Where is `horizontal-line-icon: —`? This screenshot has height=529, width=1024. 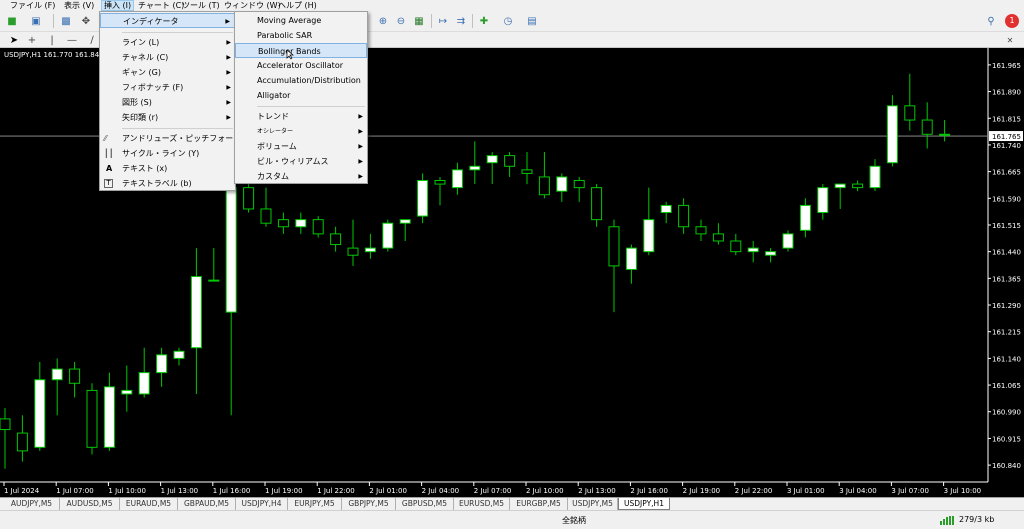
horizontal-line-icon: — is located at coordinates (72, 40).